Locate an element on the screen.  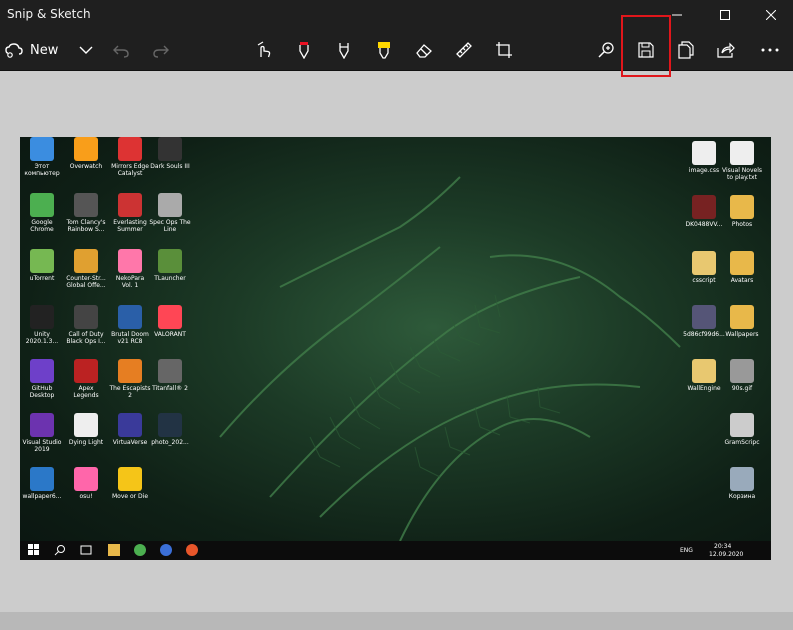
maximize-button is located at coordinates (725, 15).